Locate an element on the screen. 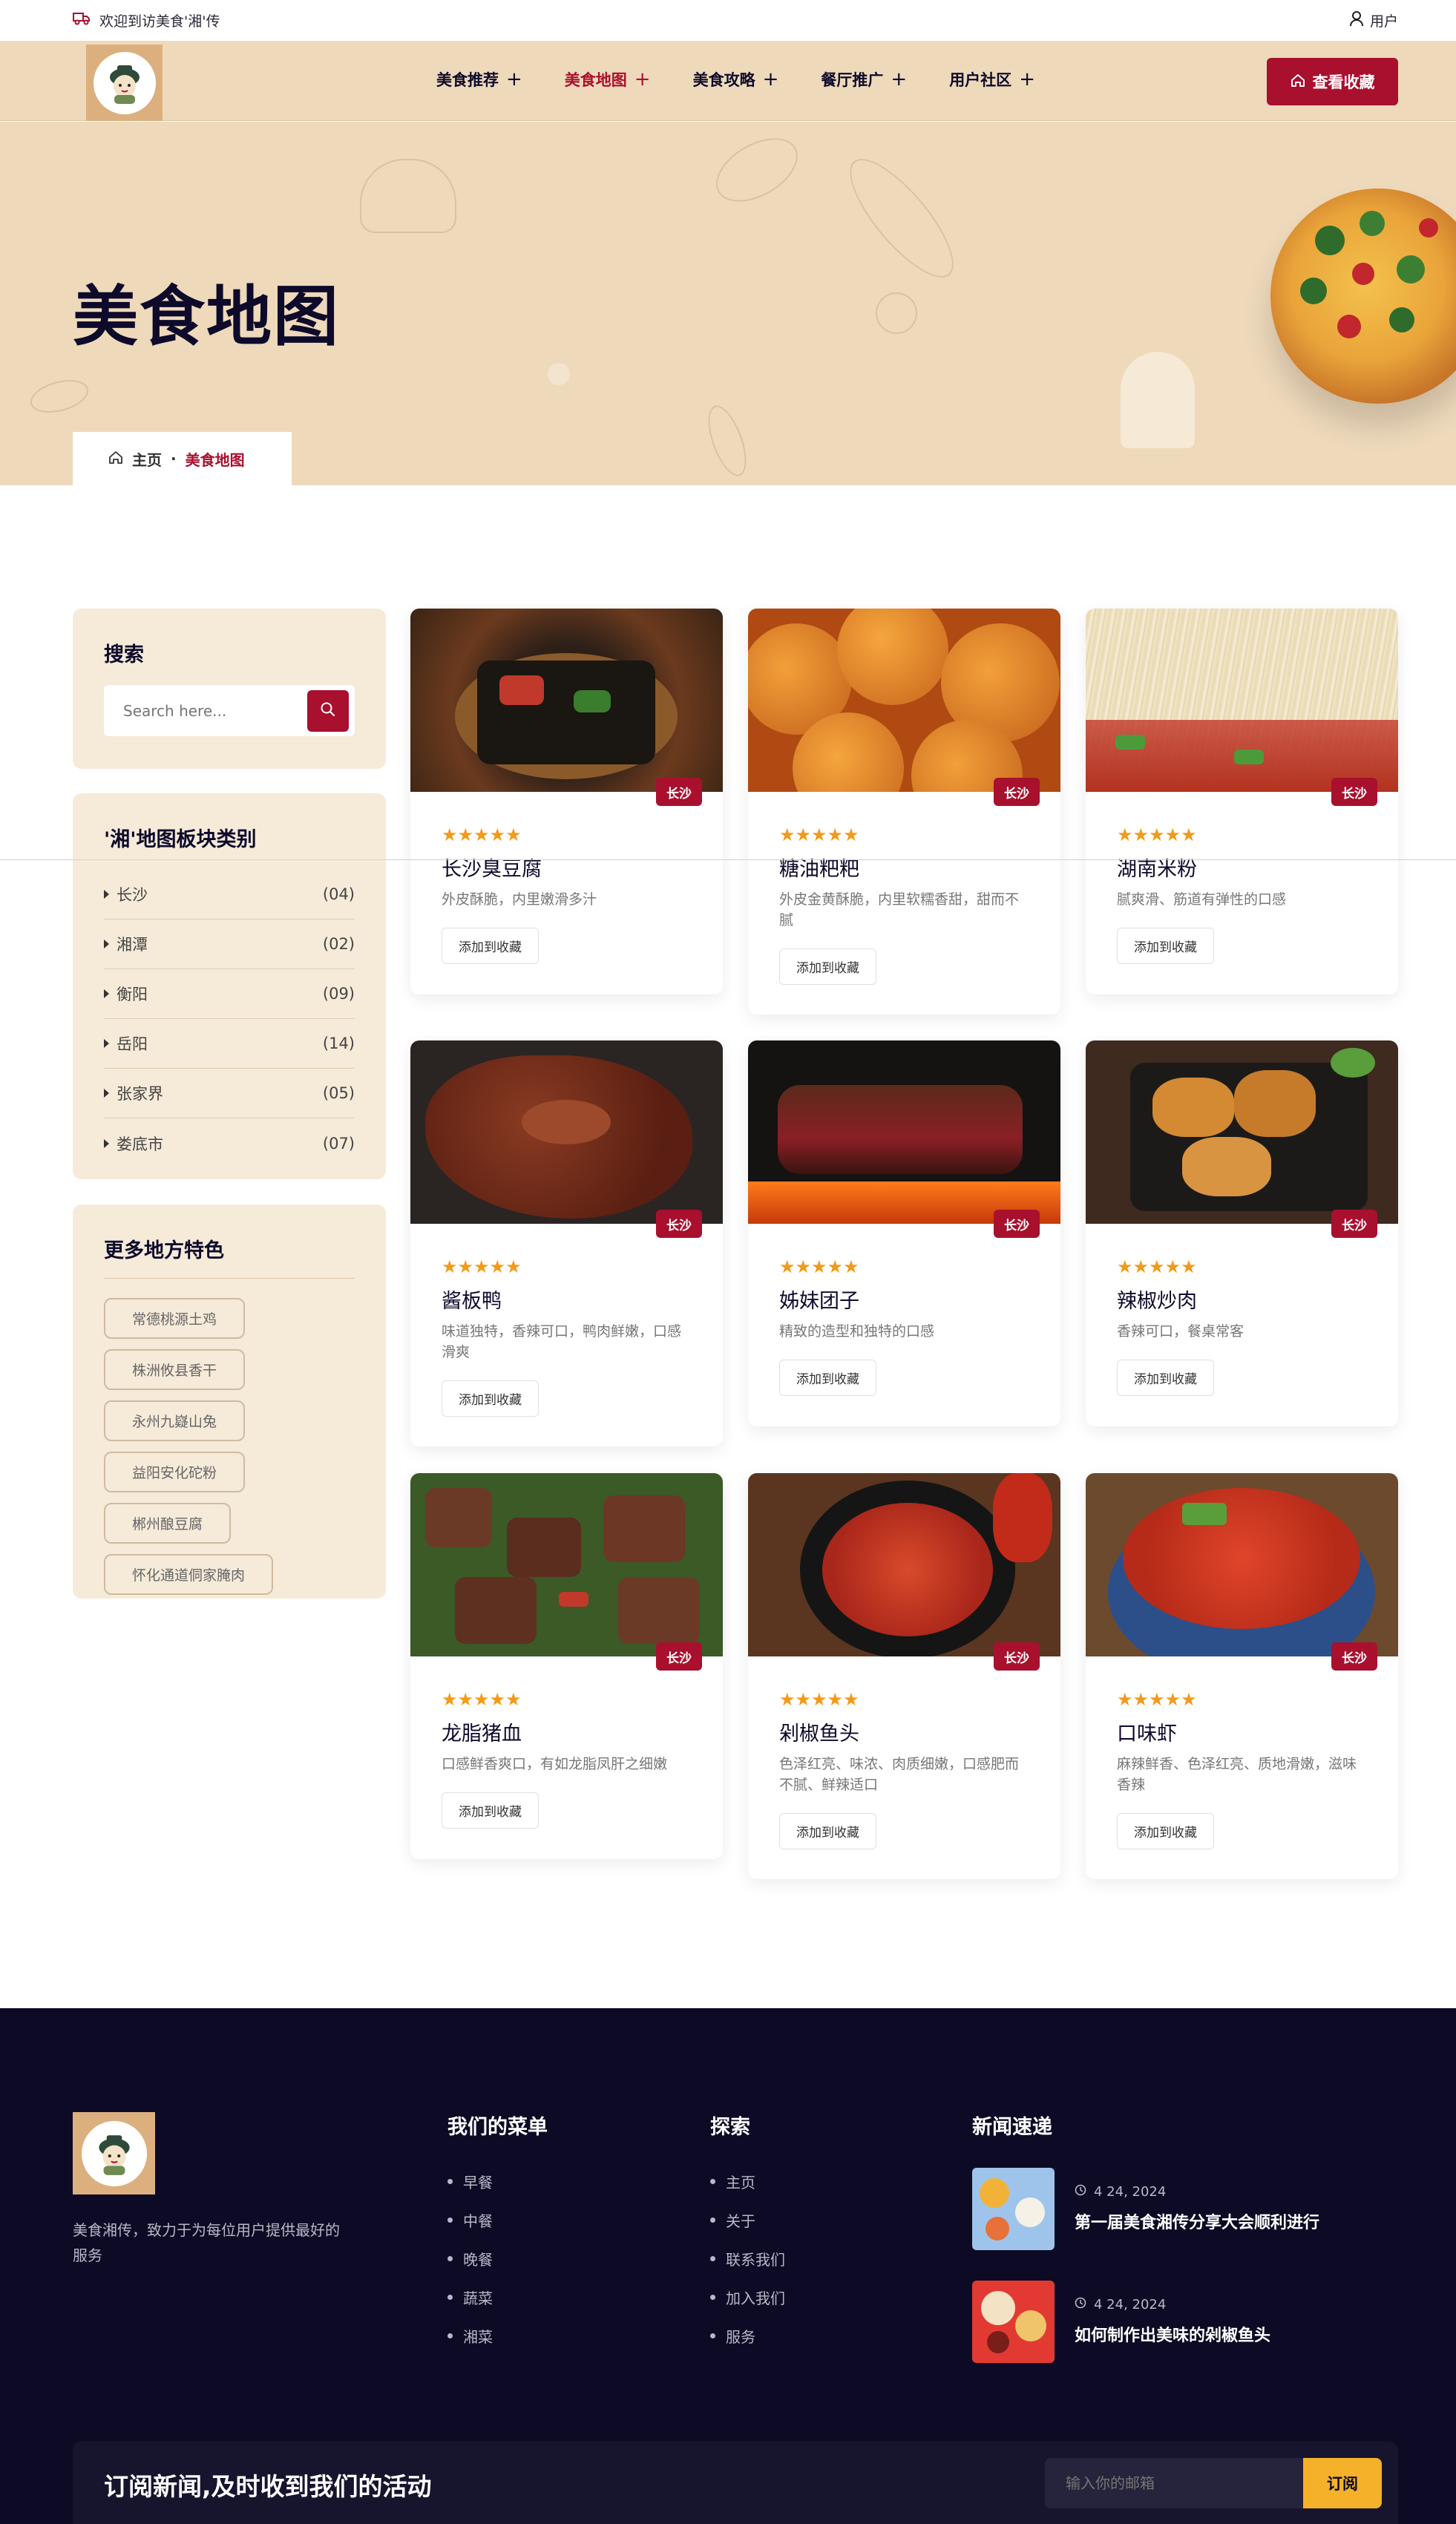 The image size is (1456, 2524). tag: 常德桃源土鸡 is located at coordinates (175, 1318).